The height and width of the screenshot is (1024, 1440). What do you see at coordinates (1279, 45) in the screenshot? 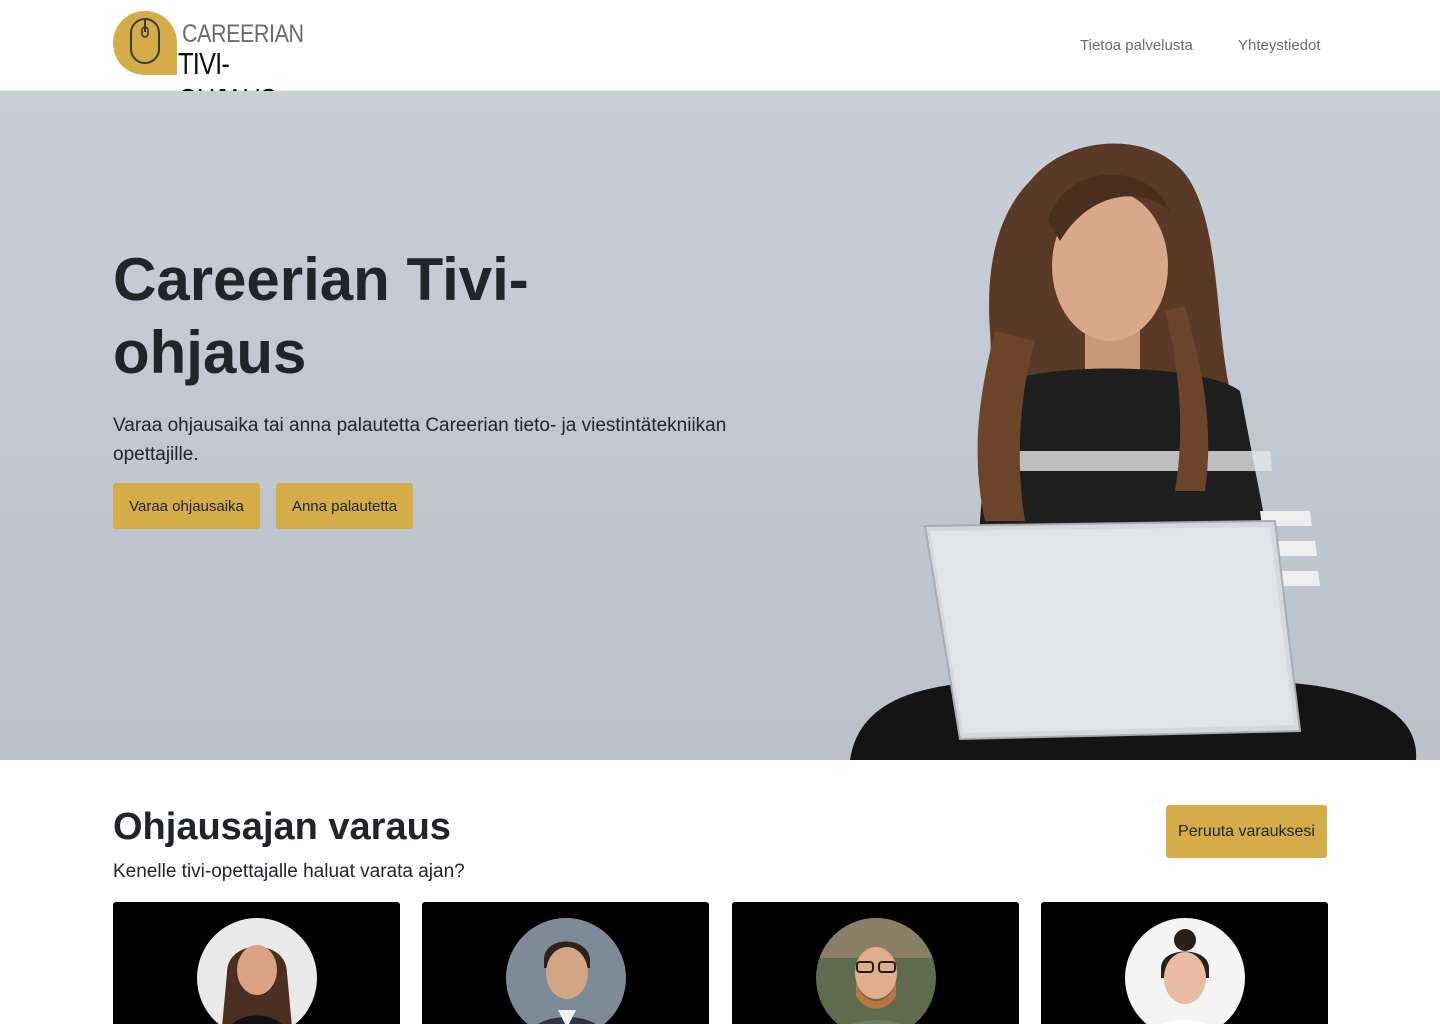
I see `nav-link-contact: Yhteystiedot` at bounding box center [1279, 45].